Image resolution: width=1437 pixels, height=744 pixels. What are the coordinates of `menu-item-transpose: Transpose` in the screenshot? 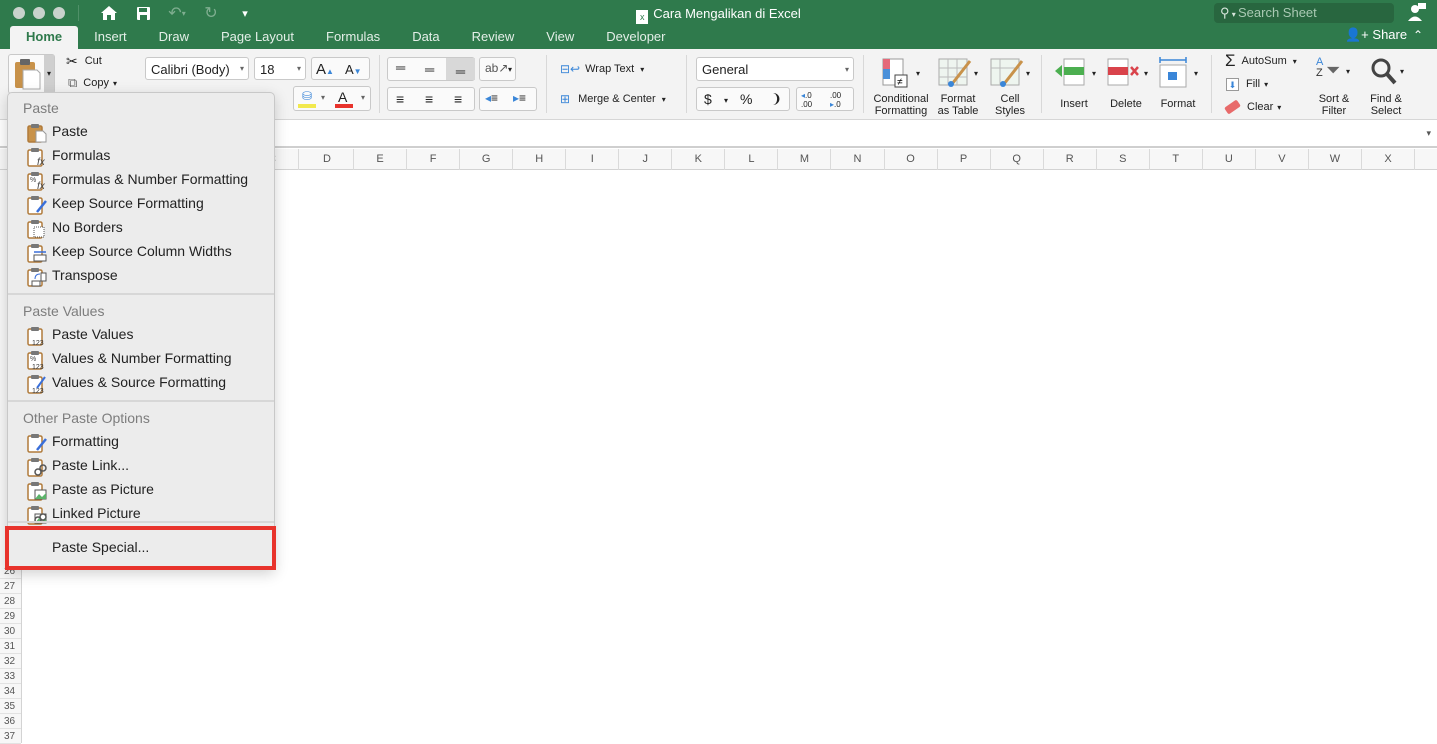 It's located at (141, 276).